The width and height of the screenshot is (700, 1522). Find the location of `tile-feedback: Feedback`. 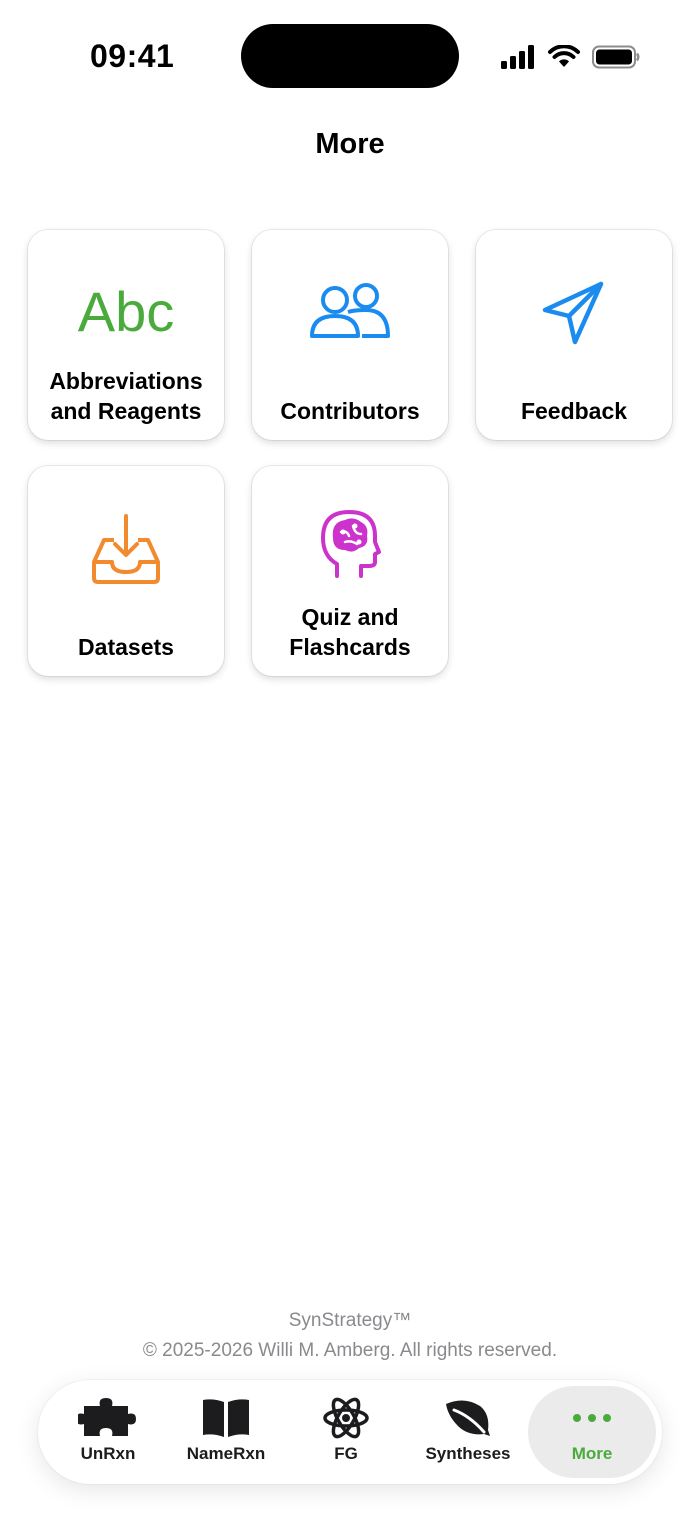

tile-feedback: Feedback is located at coordinates (574, 335).